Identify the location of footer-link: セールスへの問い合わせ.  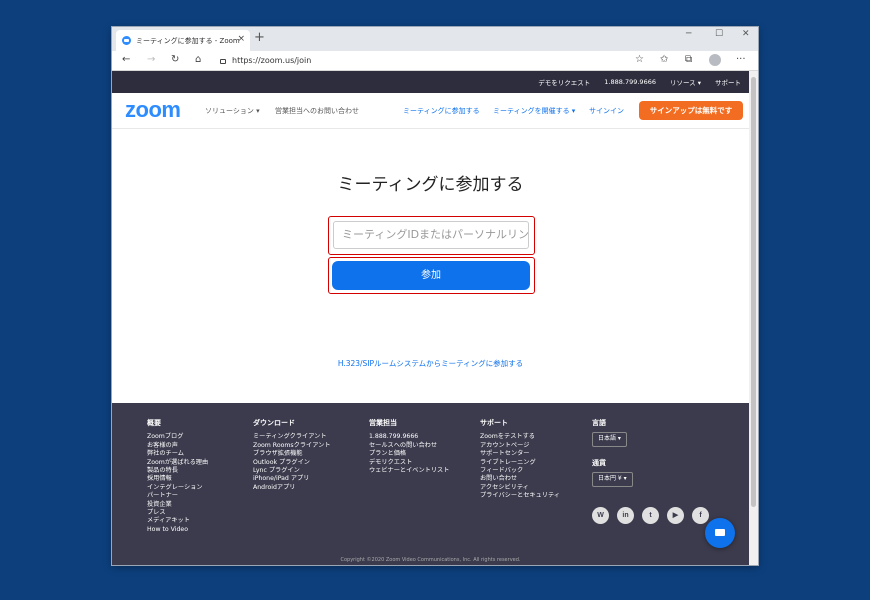
(409, 446).